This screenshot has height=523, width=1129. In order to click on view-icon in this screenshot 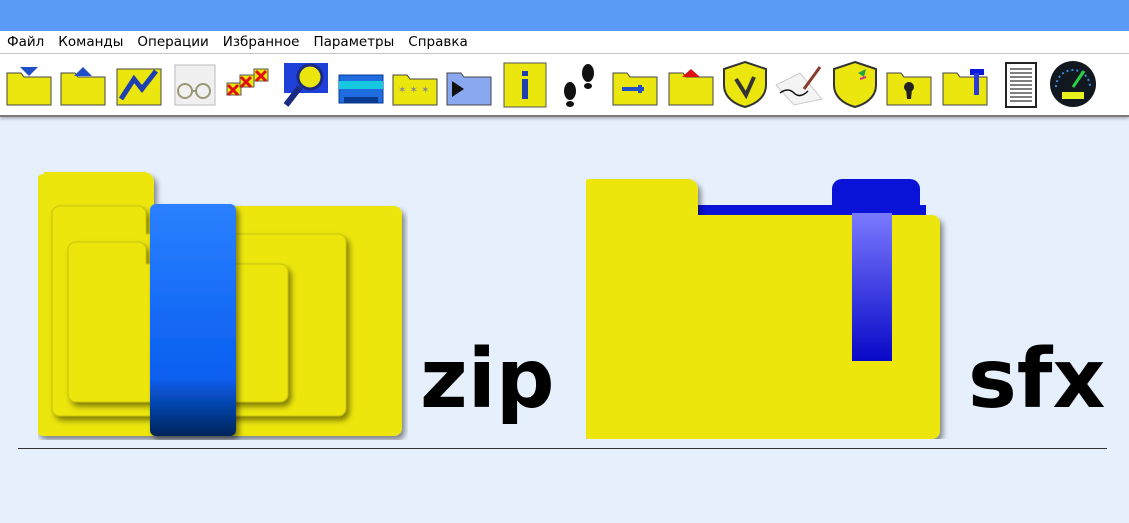, I will do `click(195, 85)`.